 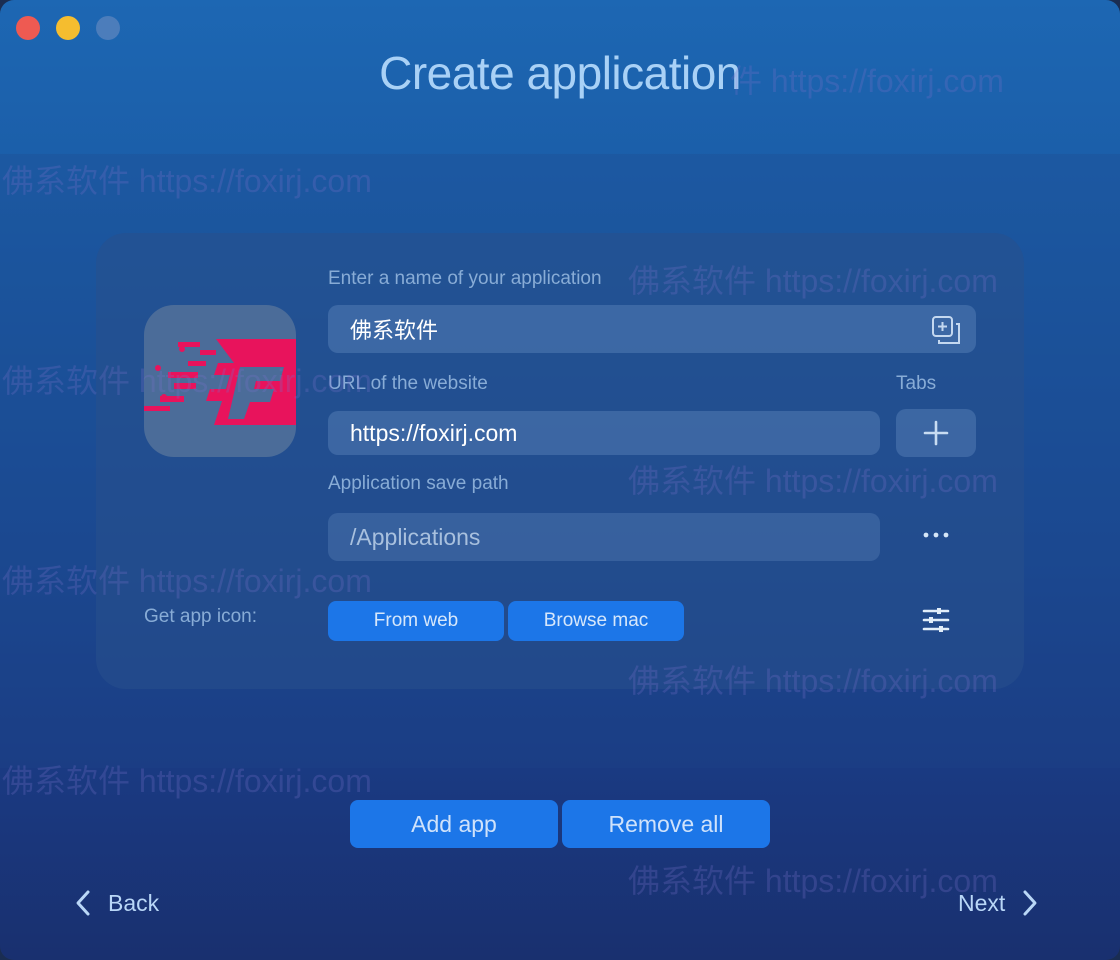 I want to click on sliders-icon, so click(x=936, y=620).